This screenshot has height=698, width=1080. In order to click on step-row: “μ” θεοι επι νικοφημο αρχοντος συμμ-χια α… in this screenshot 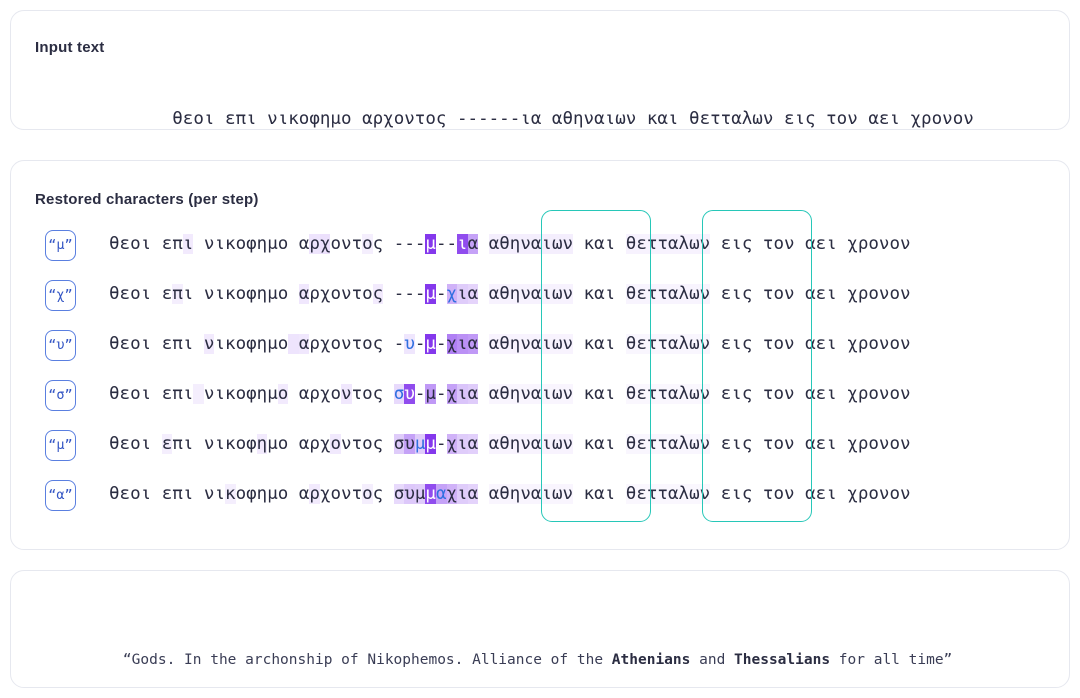, I will do `click(540, 446)`.